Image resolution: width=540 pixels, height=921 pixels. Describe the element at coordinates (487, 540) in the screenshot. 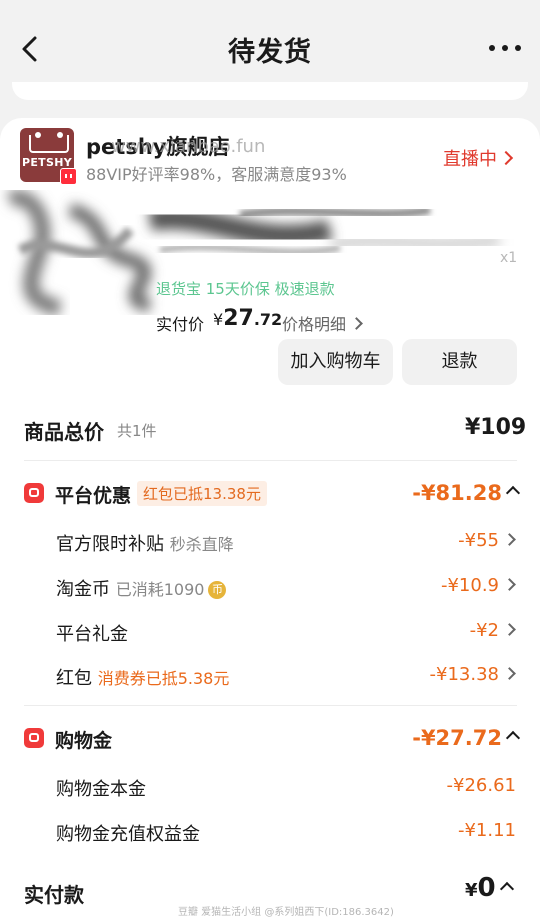

I see `subsidy-value-link: -¥55` at that location.